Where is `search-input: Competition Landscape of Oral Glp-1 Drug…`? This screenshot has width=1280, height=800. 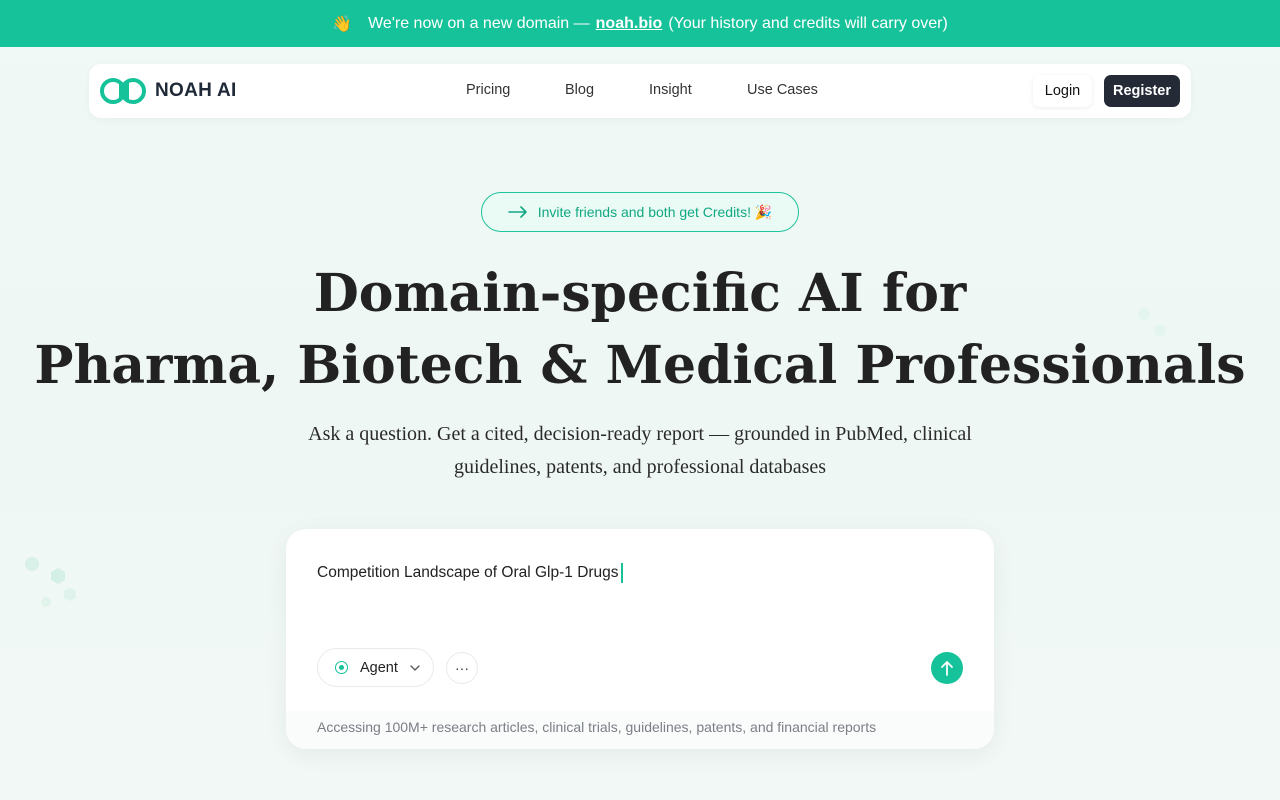
search-input: Competition Landscape of Oral Glp-1 Drug… is located at coordinates (470, 573).